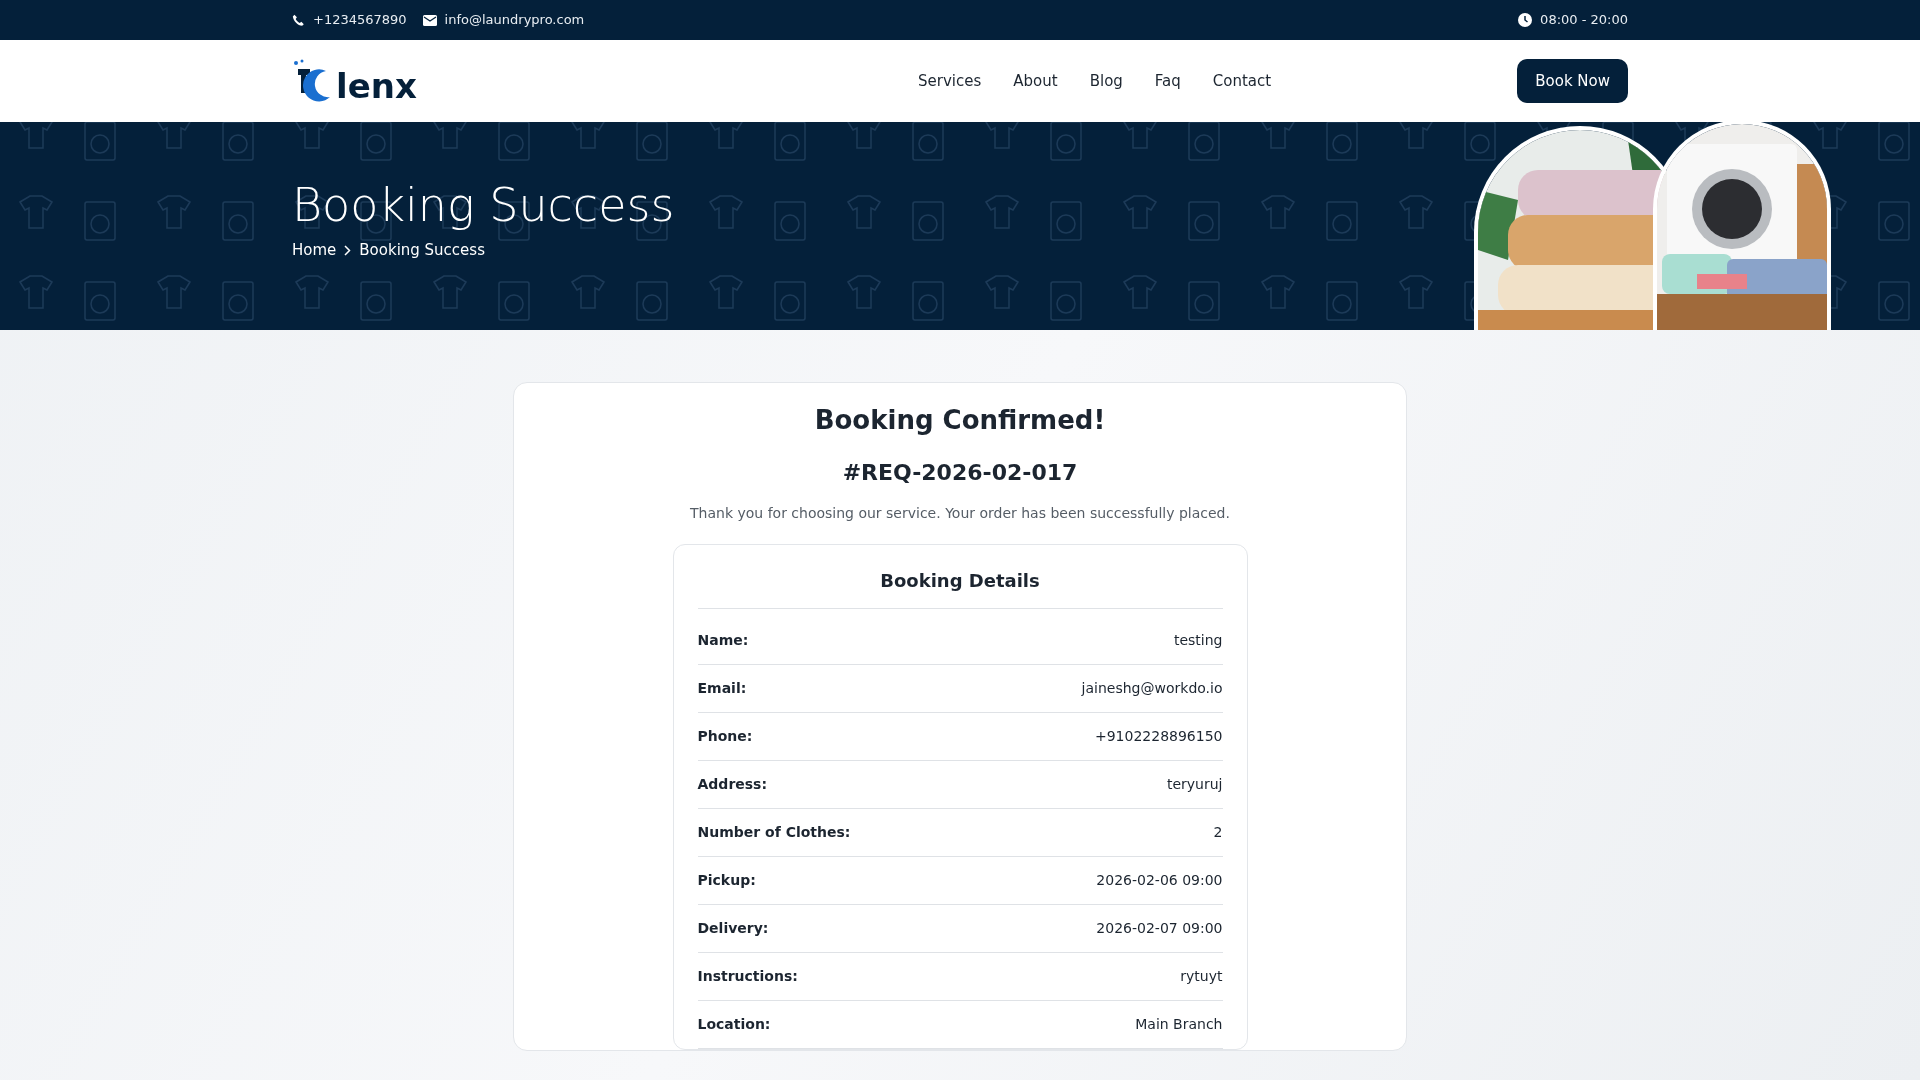  Describe the element at coordinates (348, 250) in the screenshot. I see `chevron-icon` at that location.